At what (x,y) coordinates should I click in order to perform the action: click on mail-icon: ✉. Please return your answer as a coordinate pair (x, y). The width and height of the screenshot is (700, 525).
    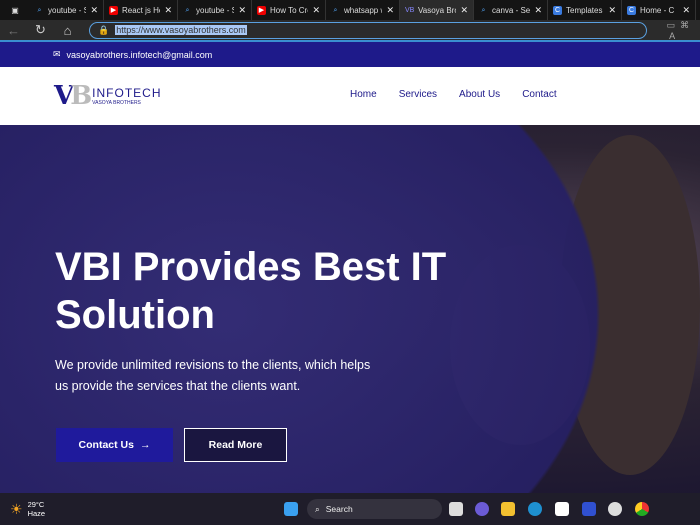
    Looking at the image, I should click on (57, 54).